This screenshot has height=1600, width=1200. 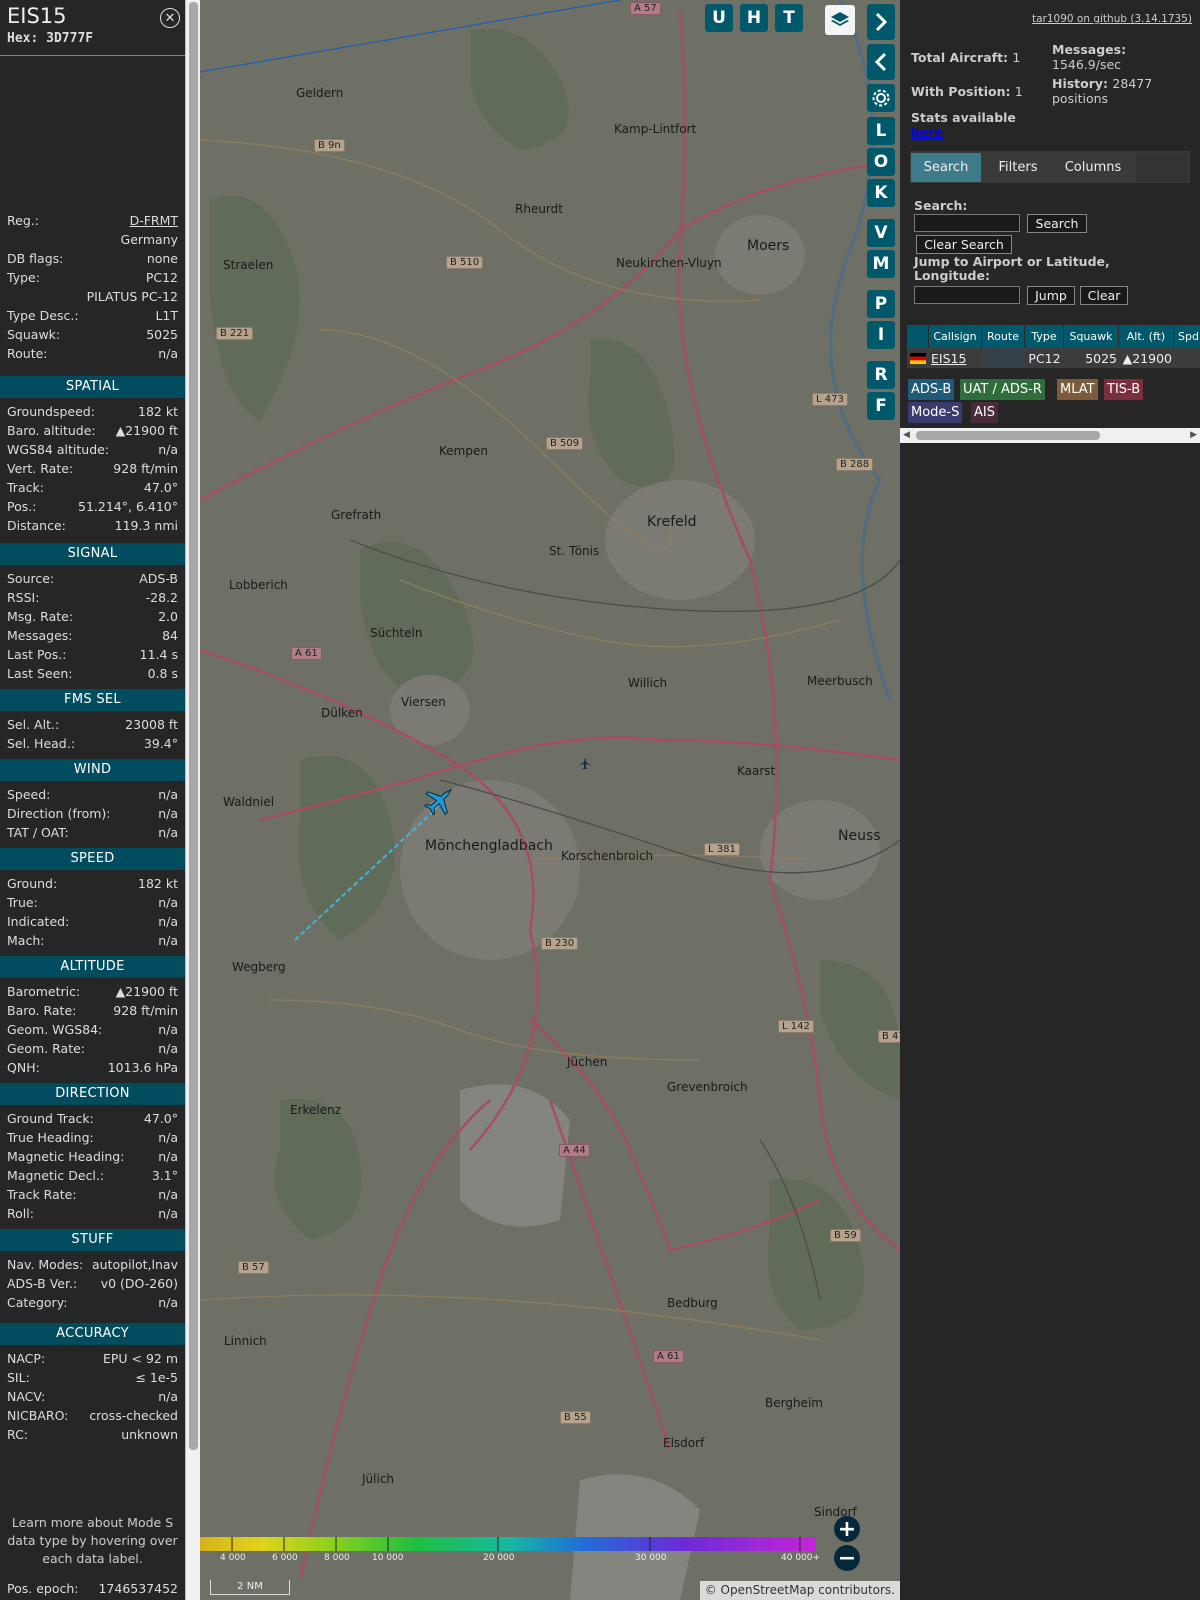 I want to click on gear-icon, so click(x=881, y=98).